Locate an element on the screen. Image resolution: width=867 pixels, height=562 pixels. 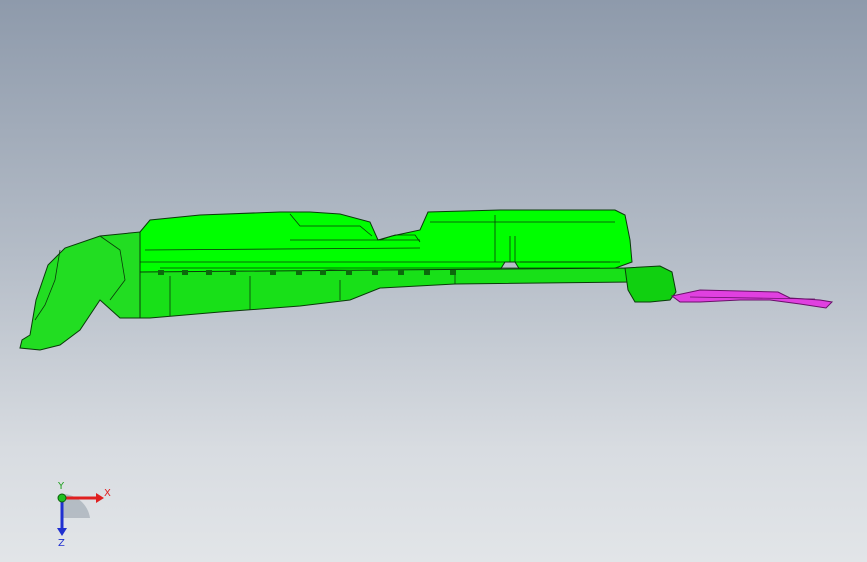
part-lower-body is located at coordinates (386, 293).